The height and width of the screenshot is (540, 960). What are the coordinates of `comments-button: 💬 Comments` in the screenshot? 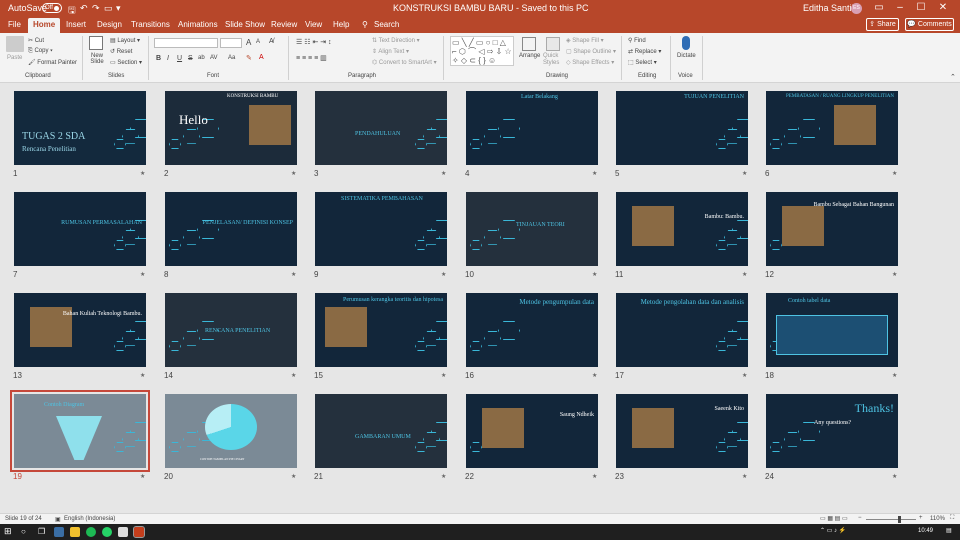 It's located at (929, 24).